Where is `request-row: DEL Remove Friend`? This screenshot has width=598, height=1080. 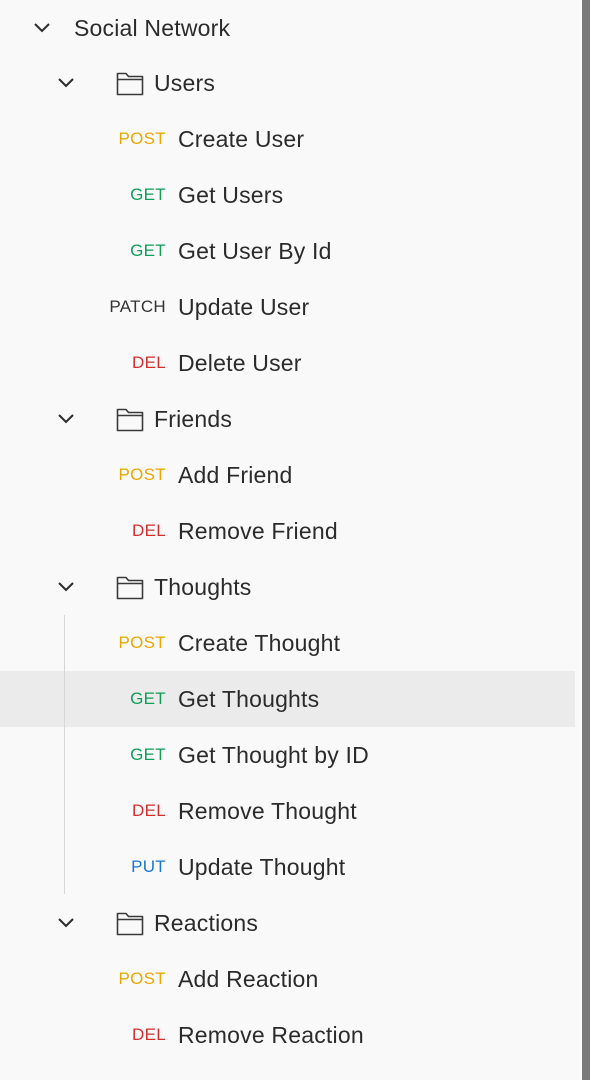 request-row: DEL Remove Friend is located at coordinates (287, 531).